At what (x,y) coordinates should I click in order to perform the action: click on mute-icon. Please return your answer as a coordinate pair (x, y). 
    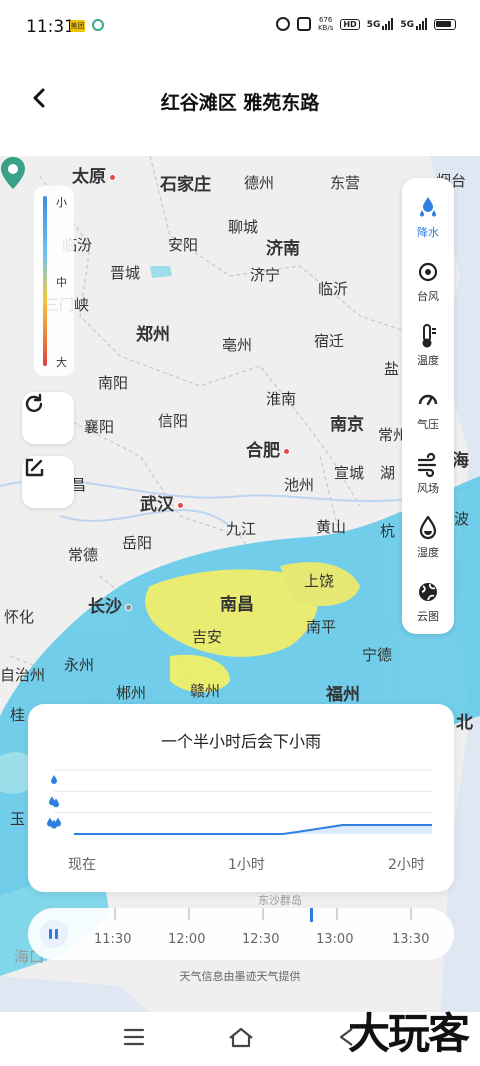
    Looking at the image, I should click on (303, 24).